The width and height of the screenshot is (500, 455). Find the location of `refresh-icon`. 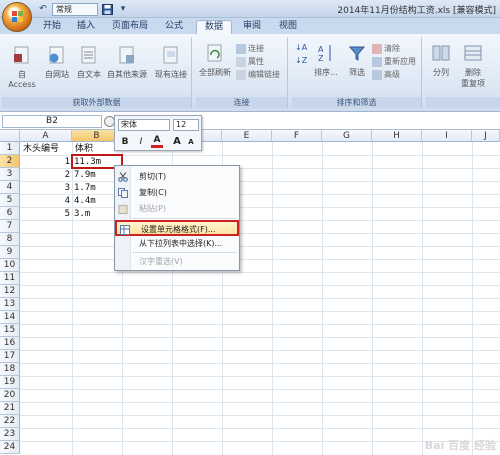

refresh-icon is located at coordinates (214, 53).